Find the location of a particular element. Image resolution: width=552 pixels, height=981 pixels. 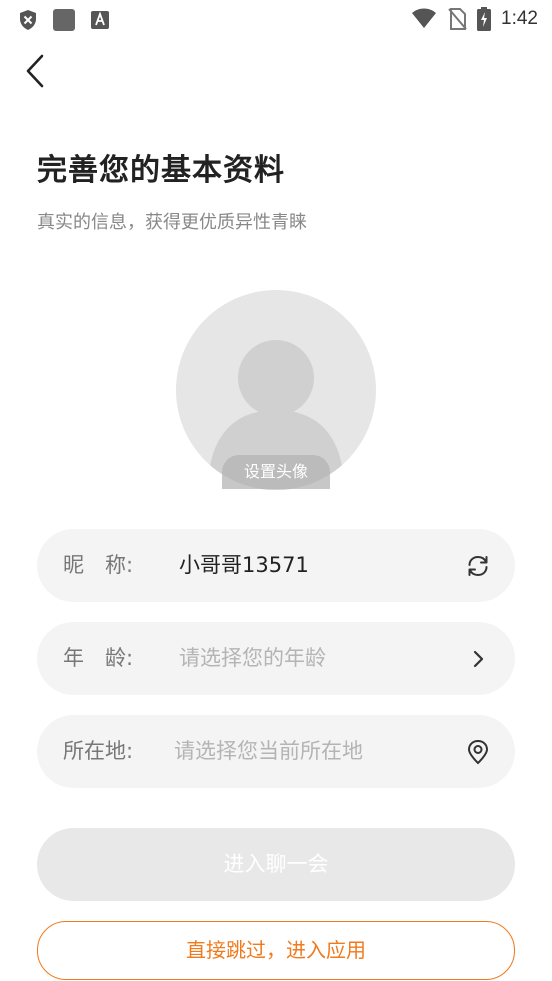

status-time: 1:42 is located at coordinates (519, 18).